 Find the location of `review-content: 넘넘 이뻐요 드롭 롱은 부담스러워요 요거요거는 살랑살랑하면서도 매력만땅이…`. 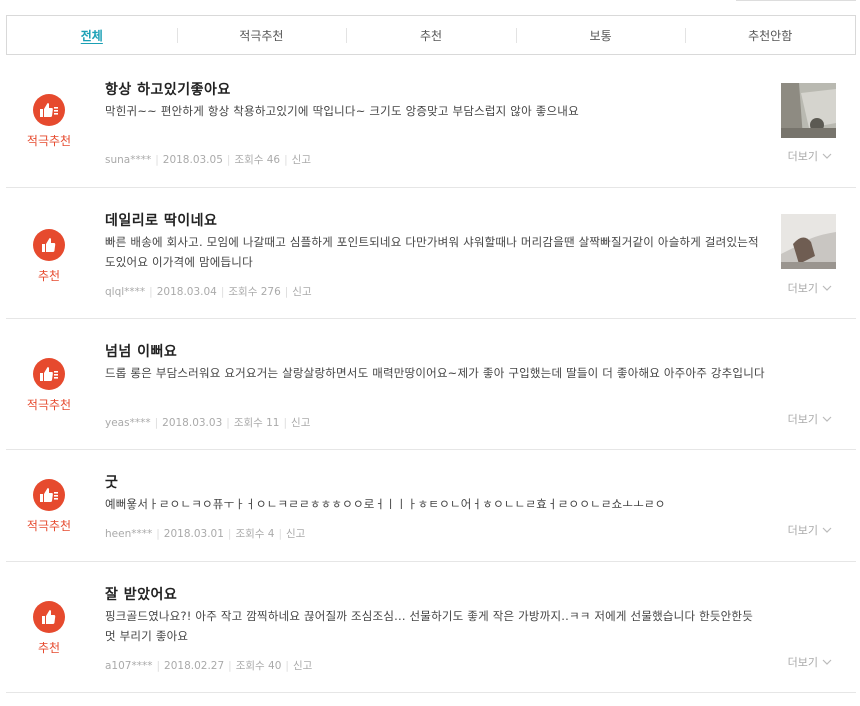

review-content: 넘넘 이뻐요 드롭 롱은 부담스러워요 요거요거는 살랑살랑하면서도 매력만땅이… is located at coordinates (435, 362).